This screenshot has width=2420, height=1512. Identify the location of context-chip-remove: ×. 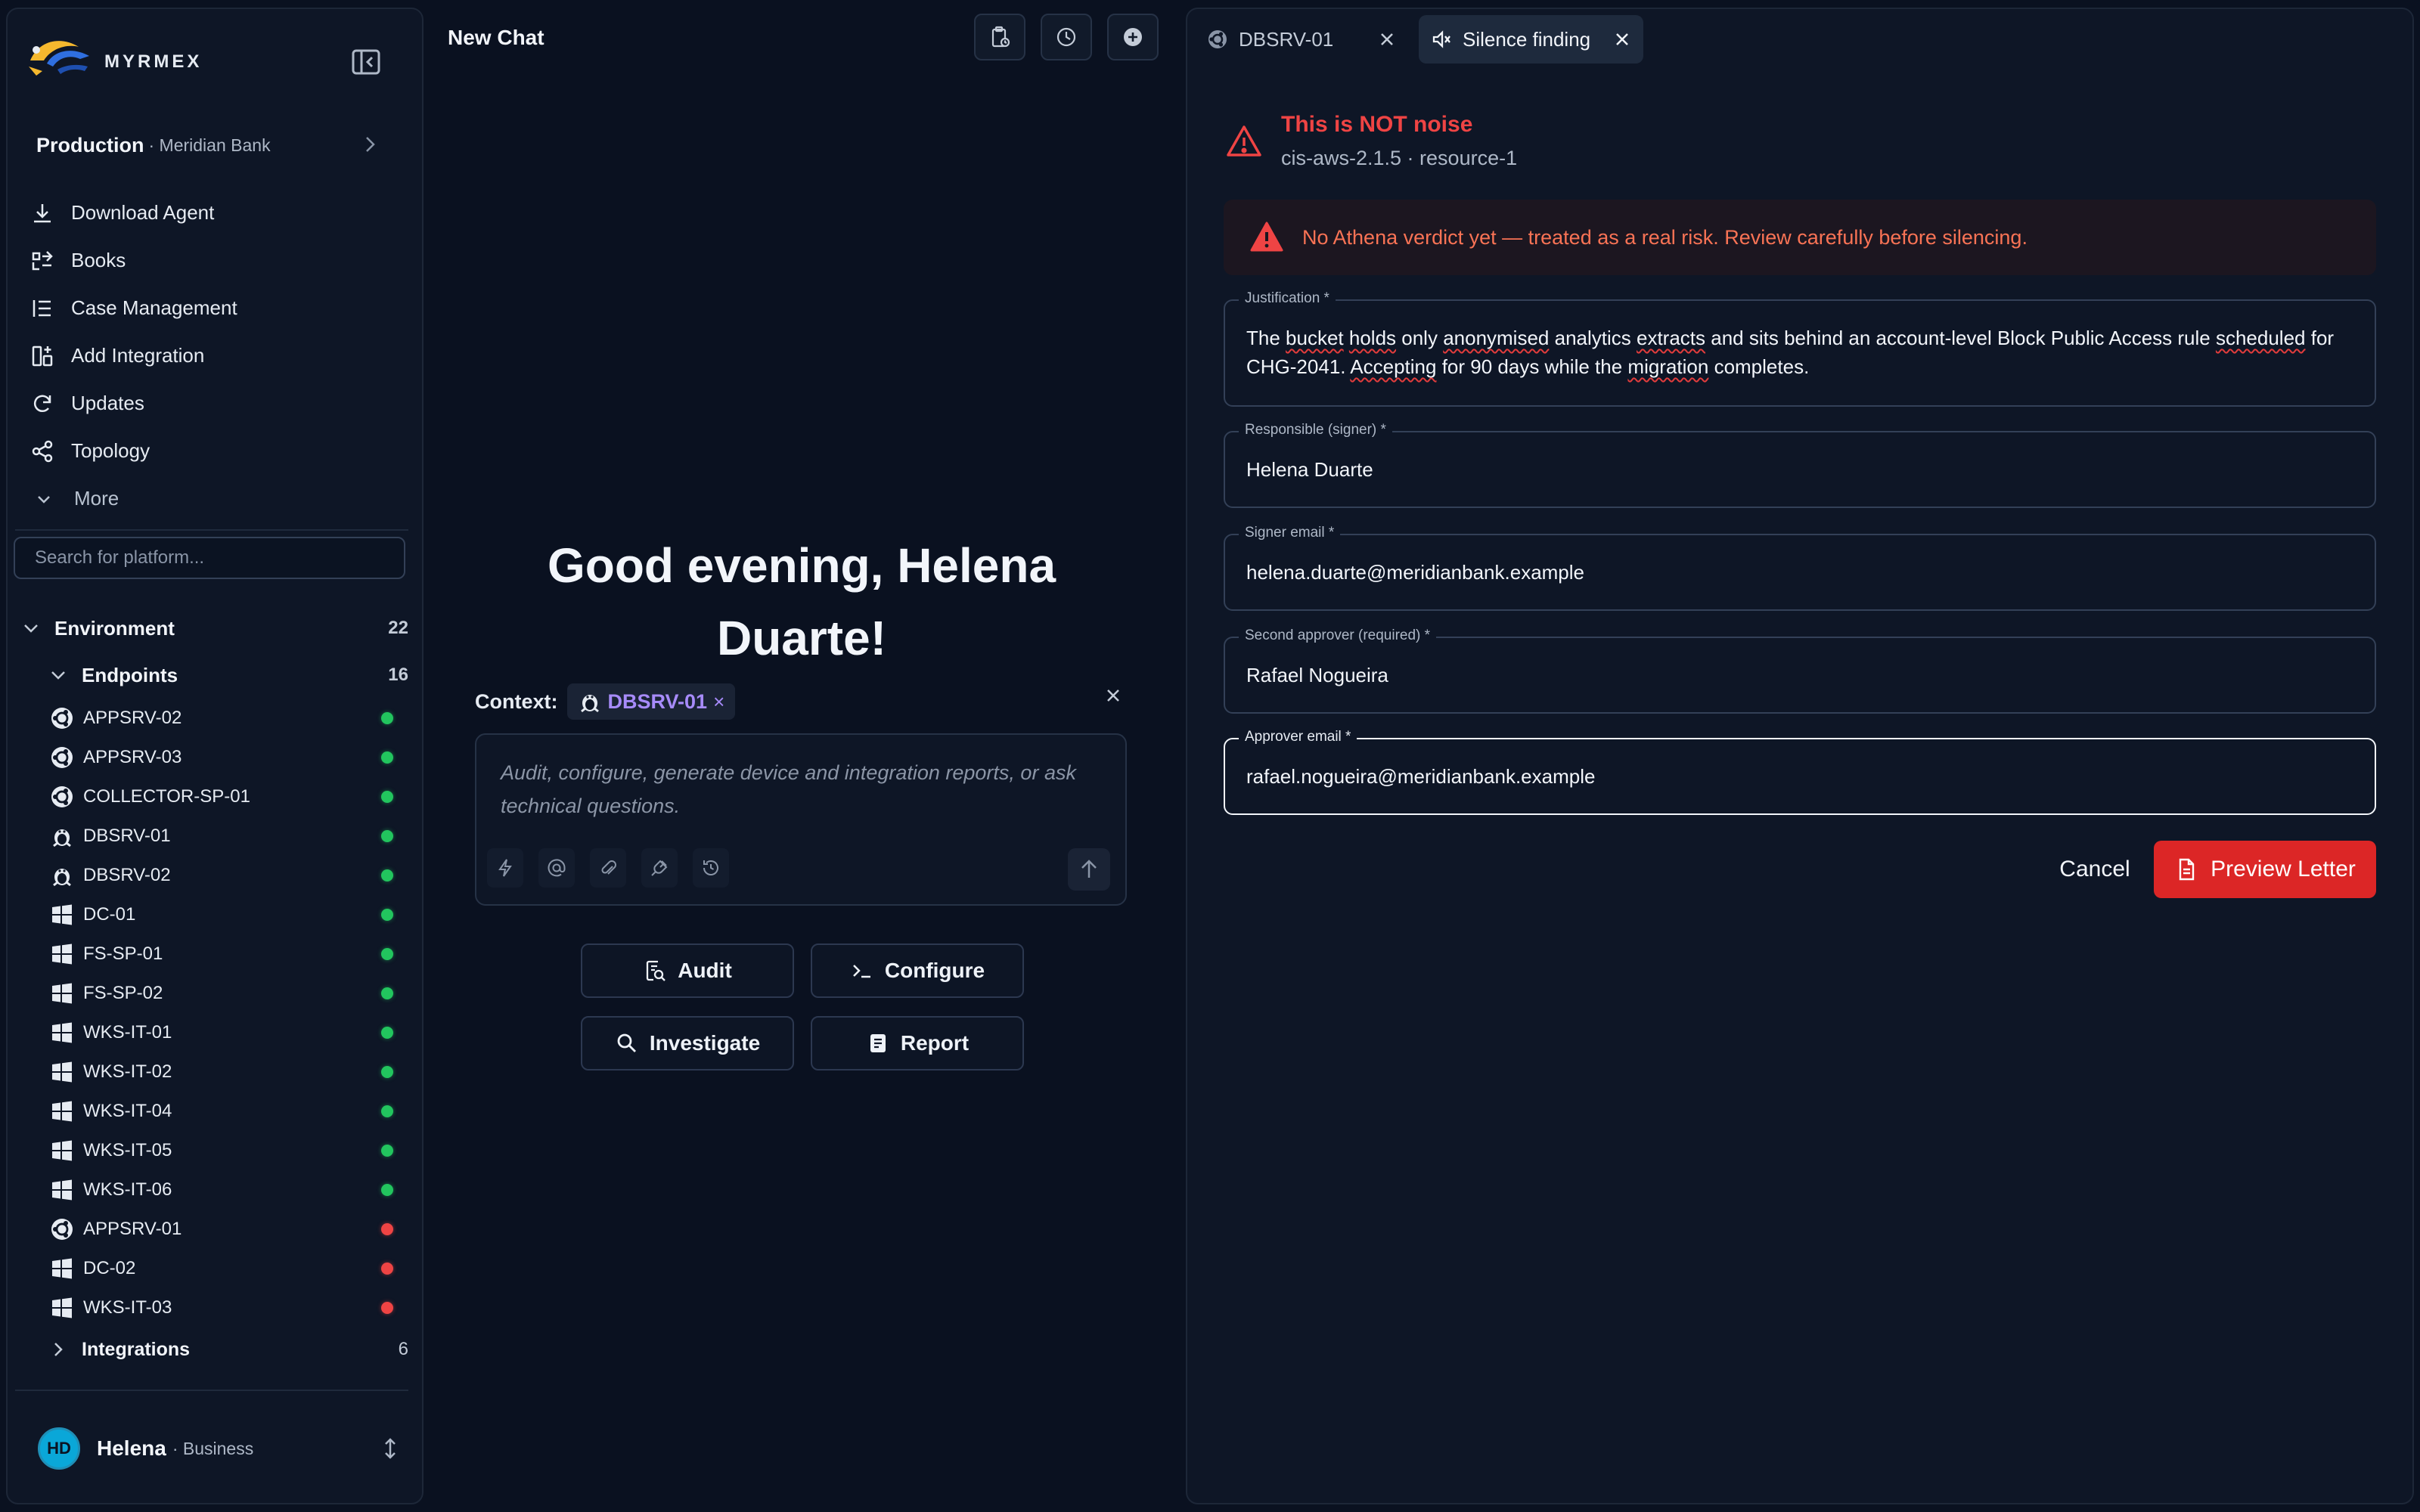
(718, 702).